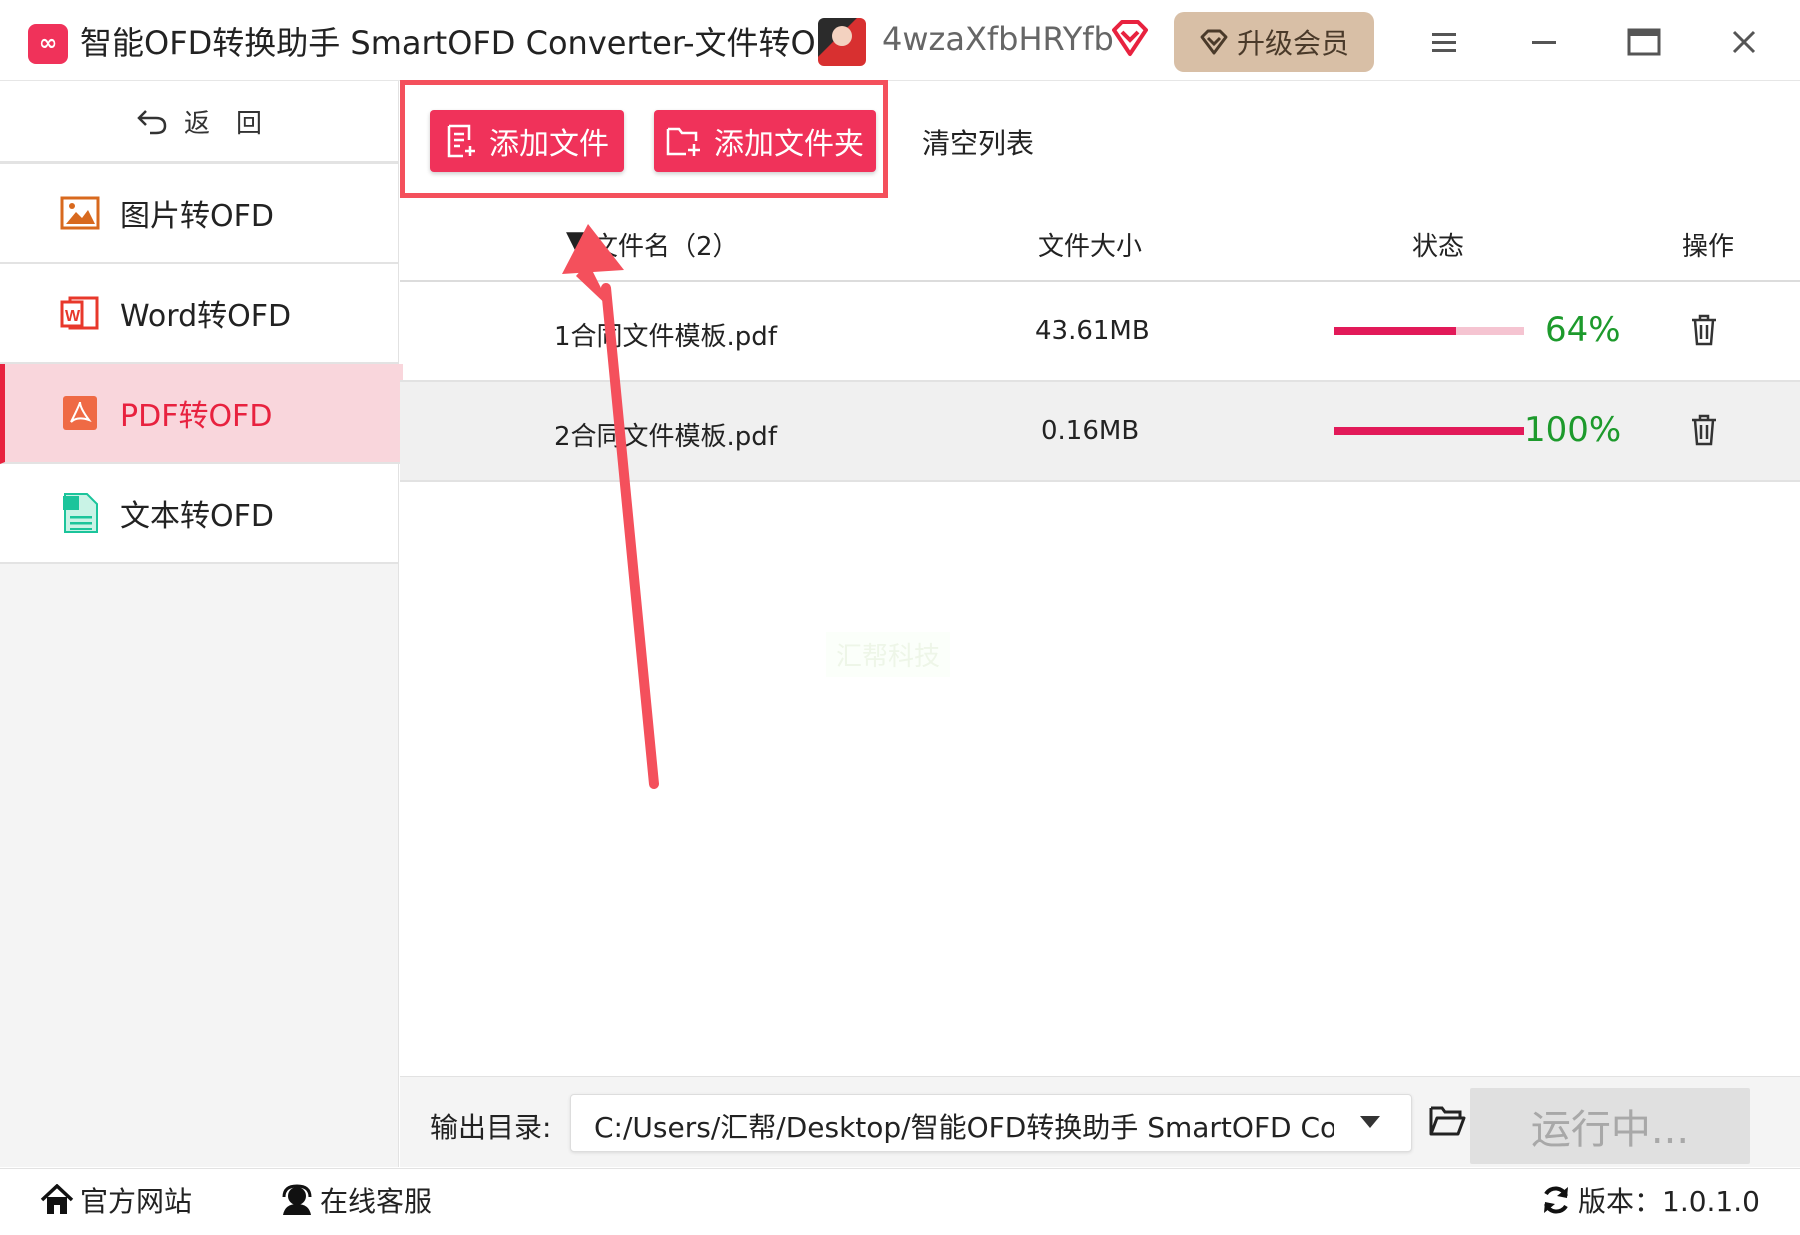 Image resolution: width=1800 pixels, height=1235 pixels. What do you see at coordinates (1090, 247) in the screenshot?
I see `column-header-size: 文件大小` at bounding box center [1090, 247].